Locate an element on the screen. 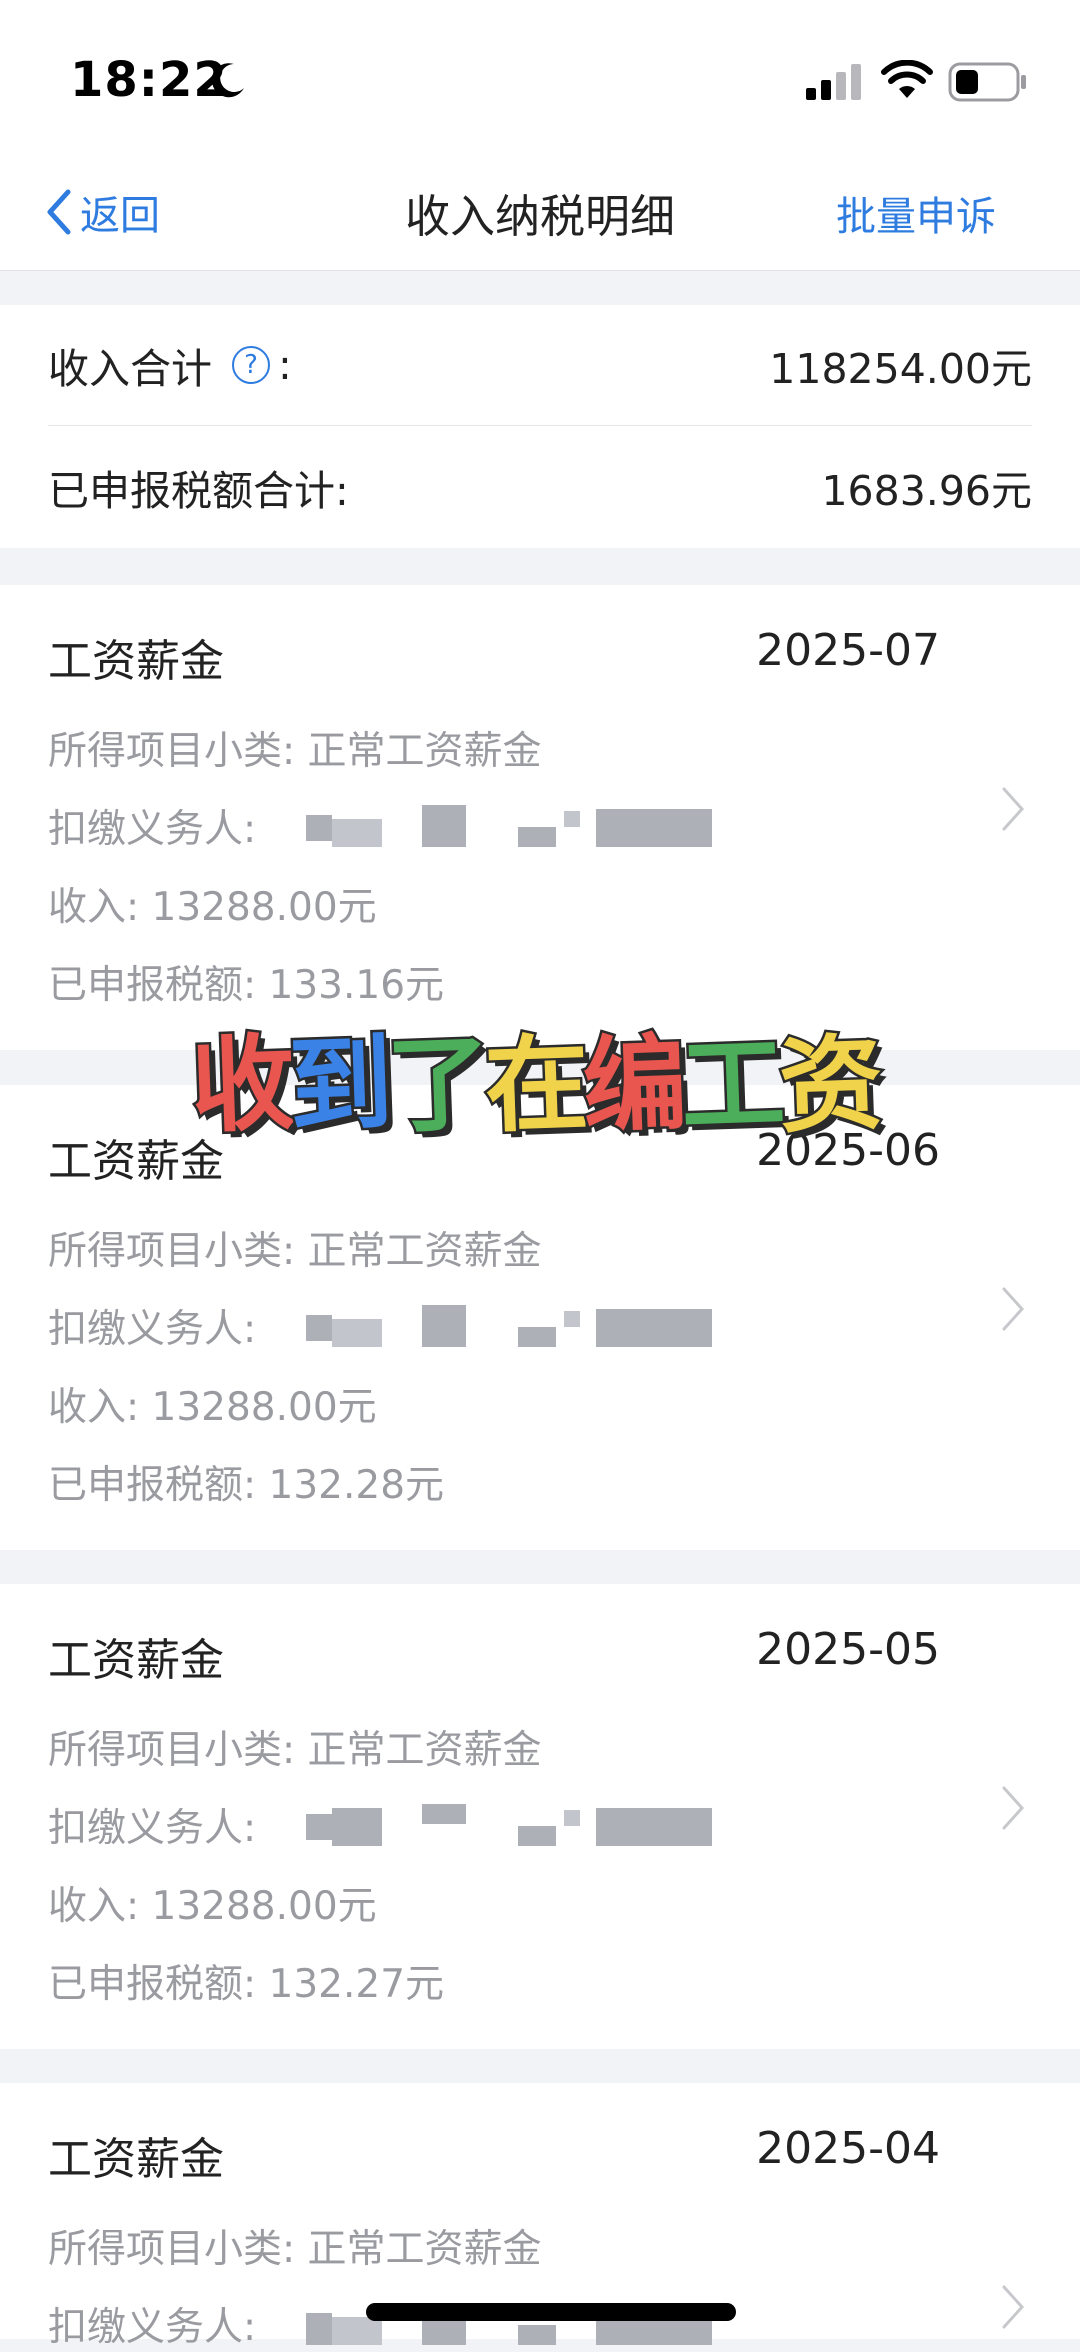  caption-char: 资 is located at coordinates (827, 1085).